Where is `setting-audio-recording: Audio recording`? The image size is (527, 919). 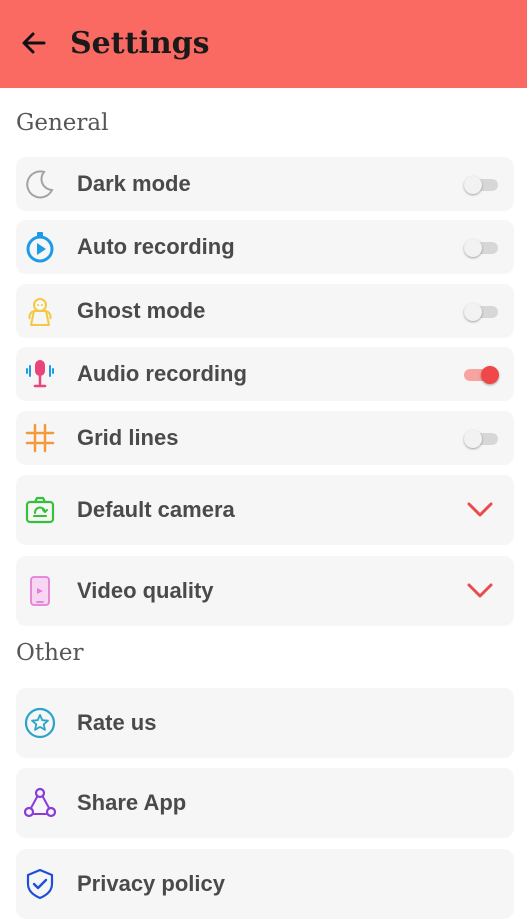
setting-audio-recording: Audio recording is located at coordinates (265, 374).